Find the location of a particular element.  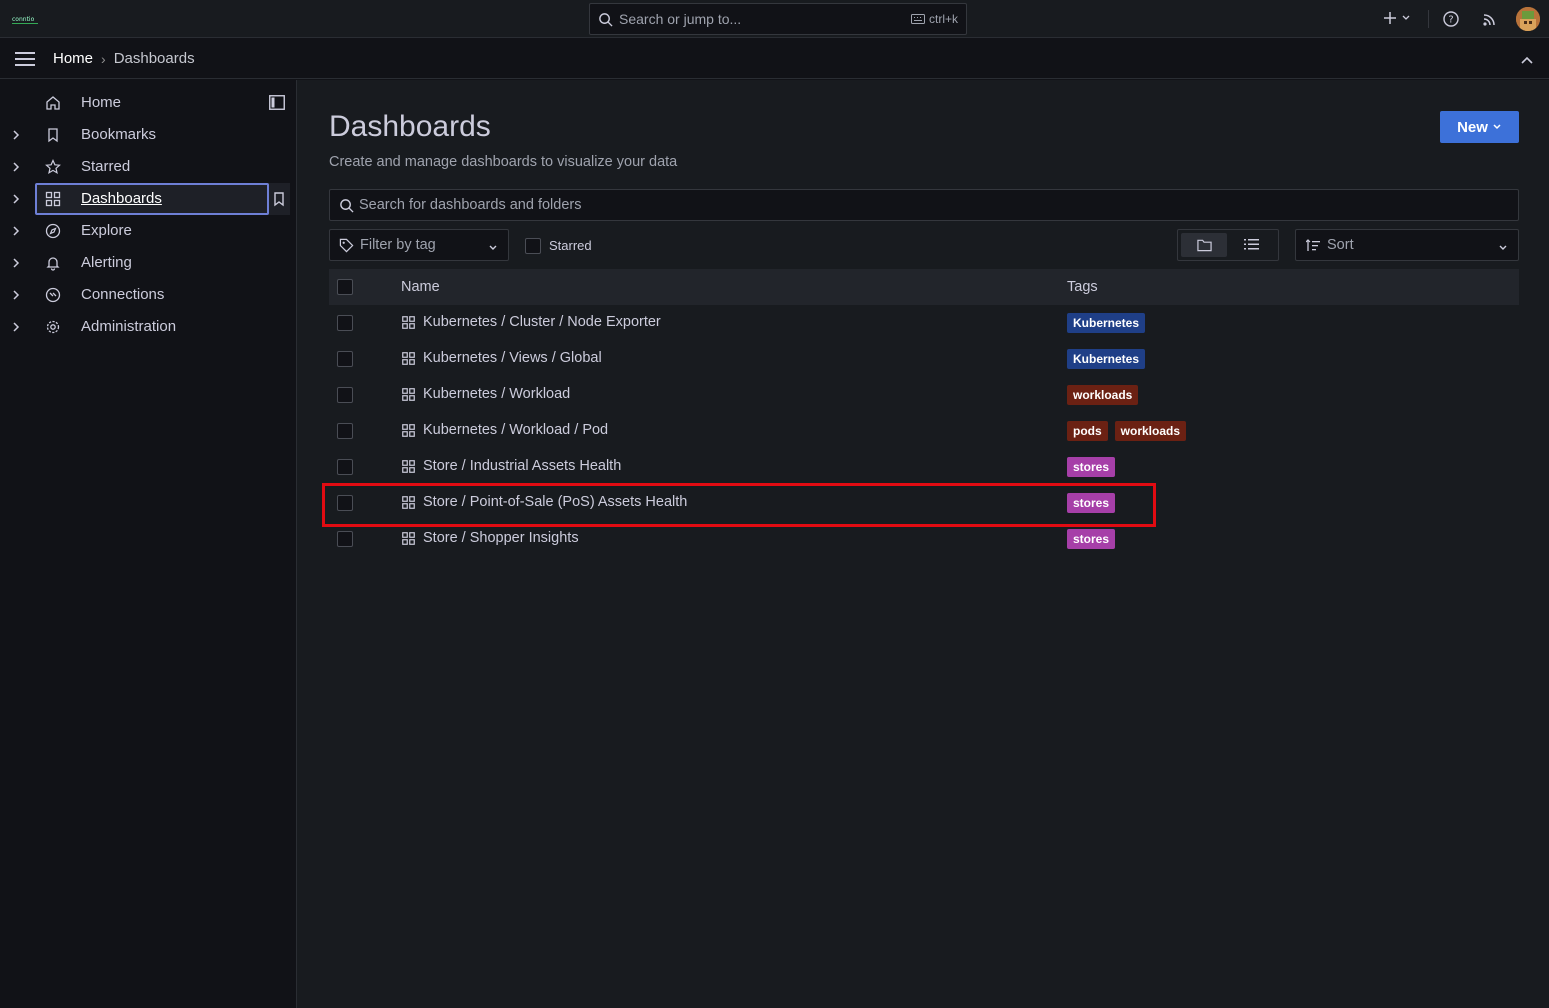

help-icon: ? is located at coordinates (1451, 20).